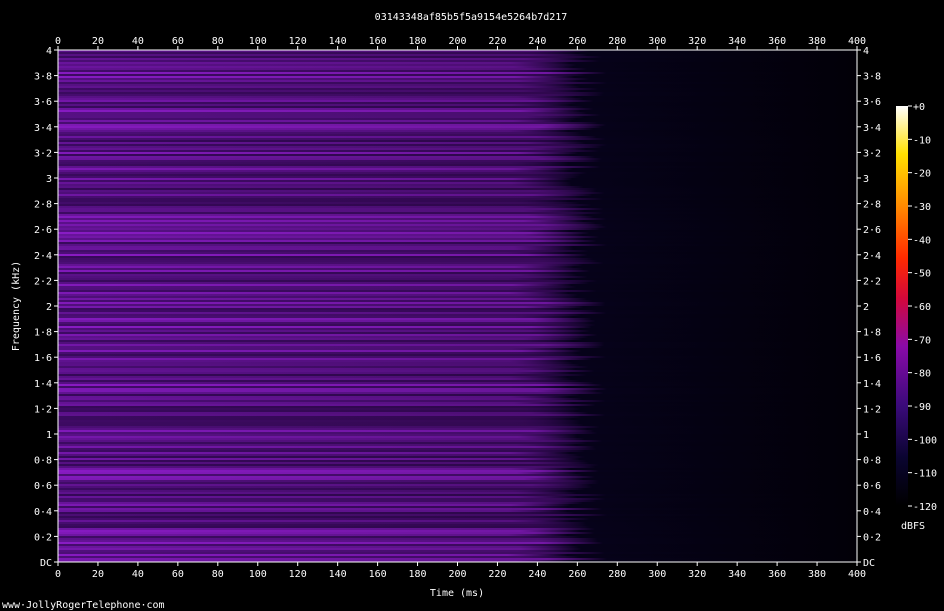 The image size is (944, 611). What do you see at coordinates (925, 474) in the screenshot?
I see `colorbar-tick-label: -110` at bounding box center [925, 474].